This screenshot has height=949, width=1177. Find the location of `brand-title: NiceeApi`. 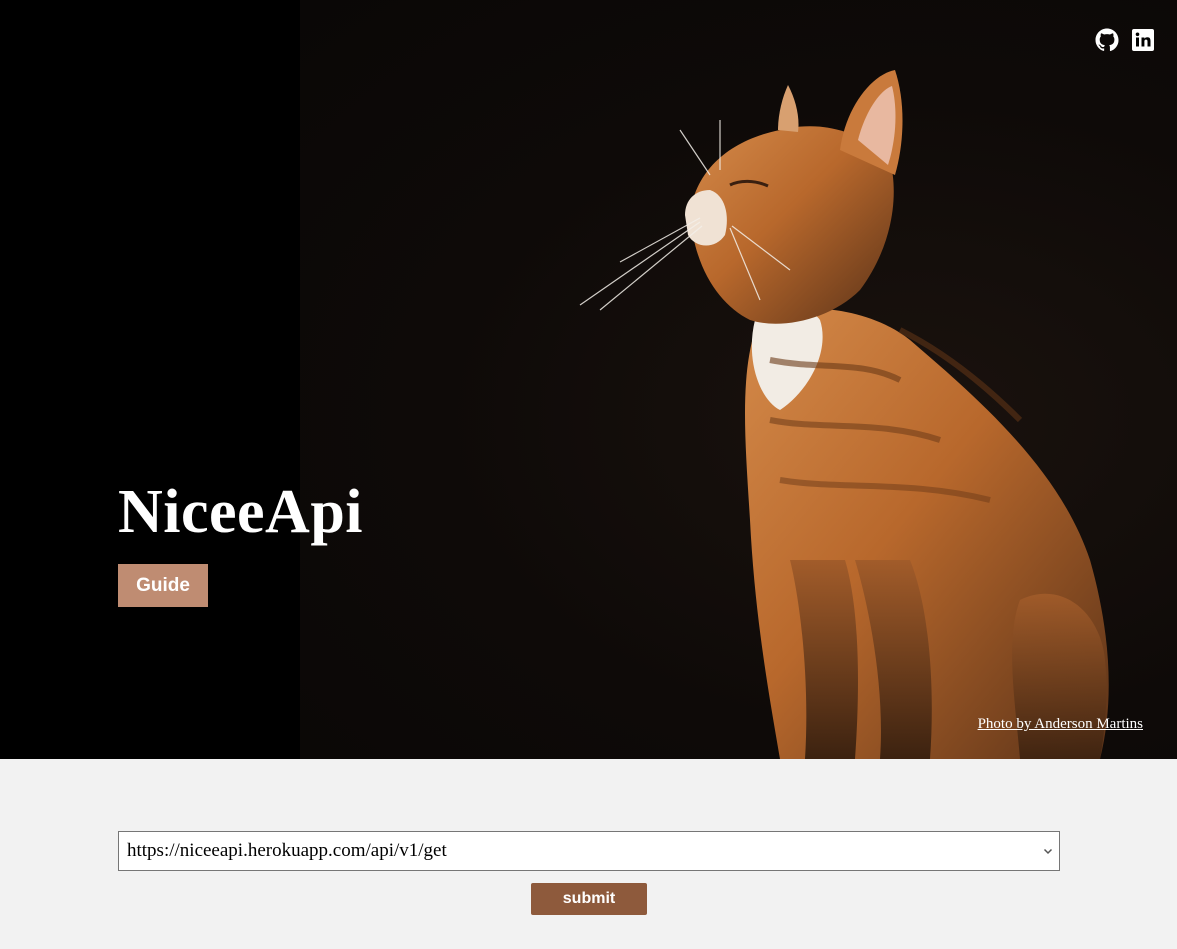

brand-title: NiceeApi is located at coordinates (241, 512).